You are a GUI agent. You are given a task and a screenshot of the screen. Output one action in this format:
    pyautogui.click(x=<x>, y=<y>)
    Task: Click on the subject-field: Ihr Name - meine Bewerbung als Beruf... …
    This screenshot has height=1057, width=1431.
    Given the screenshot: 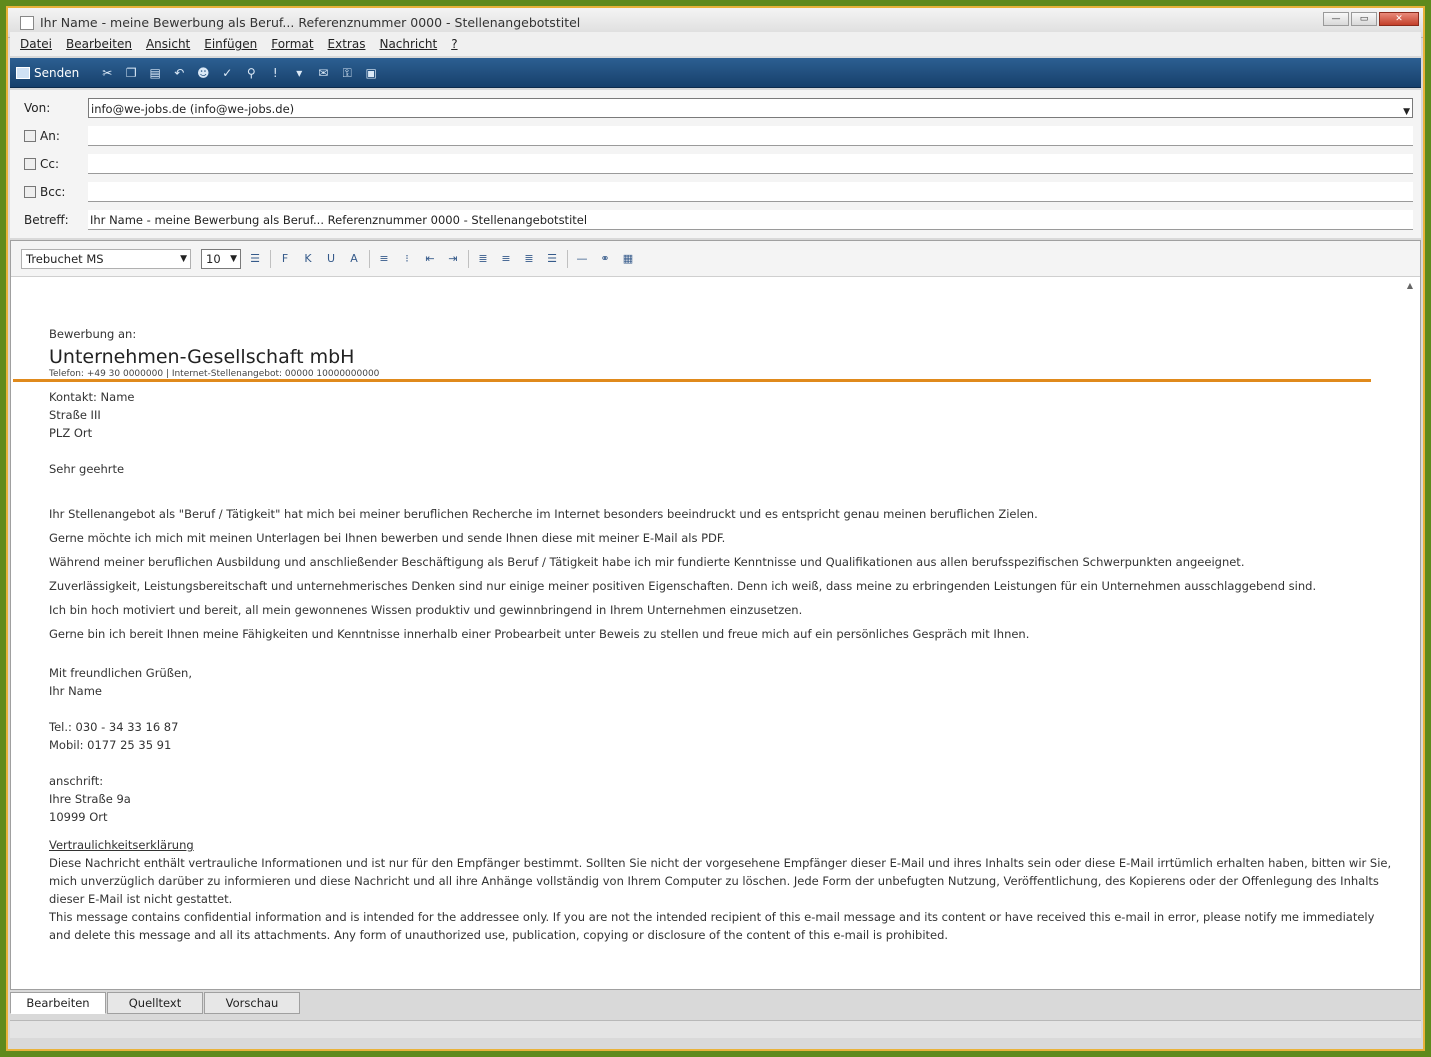 What is the action you would take?
    pyautogui.click(x=750, y=220)
    